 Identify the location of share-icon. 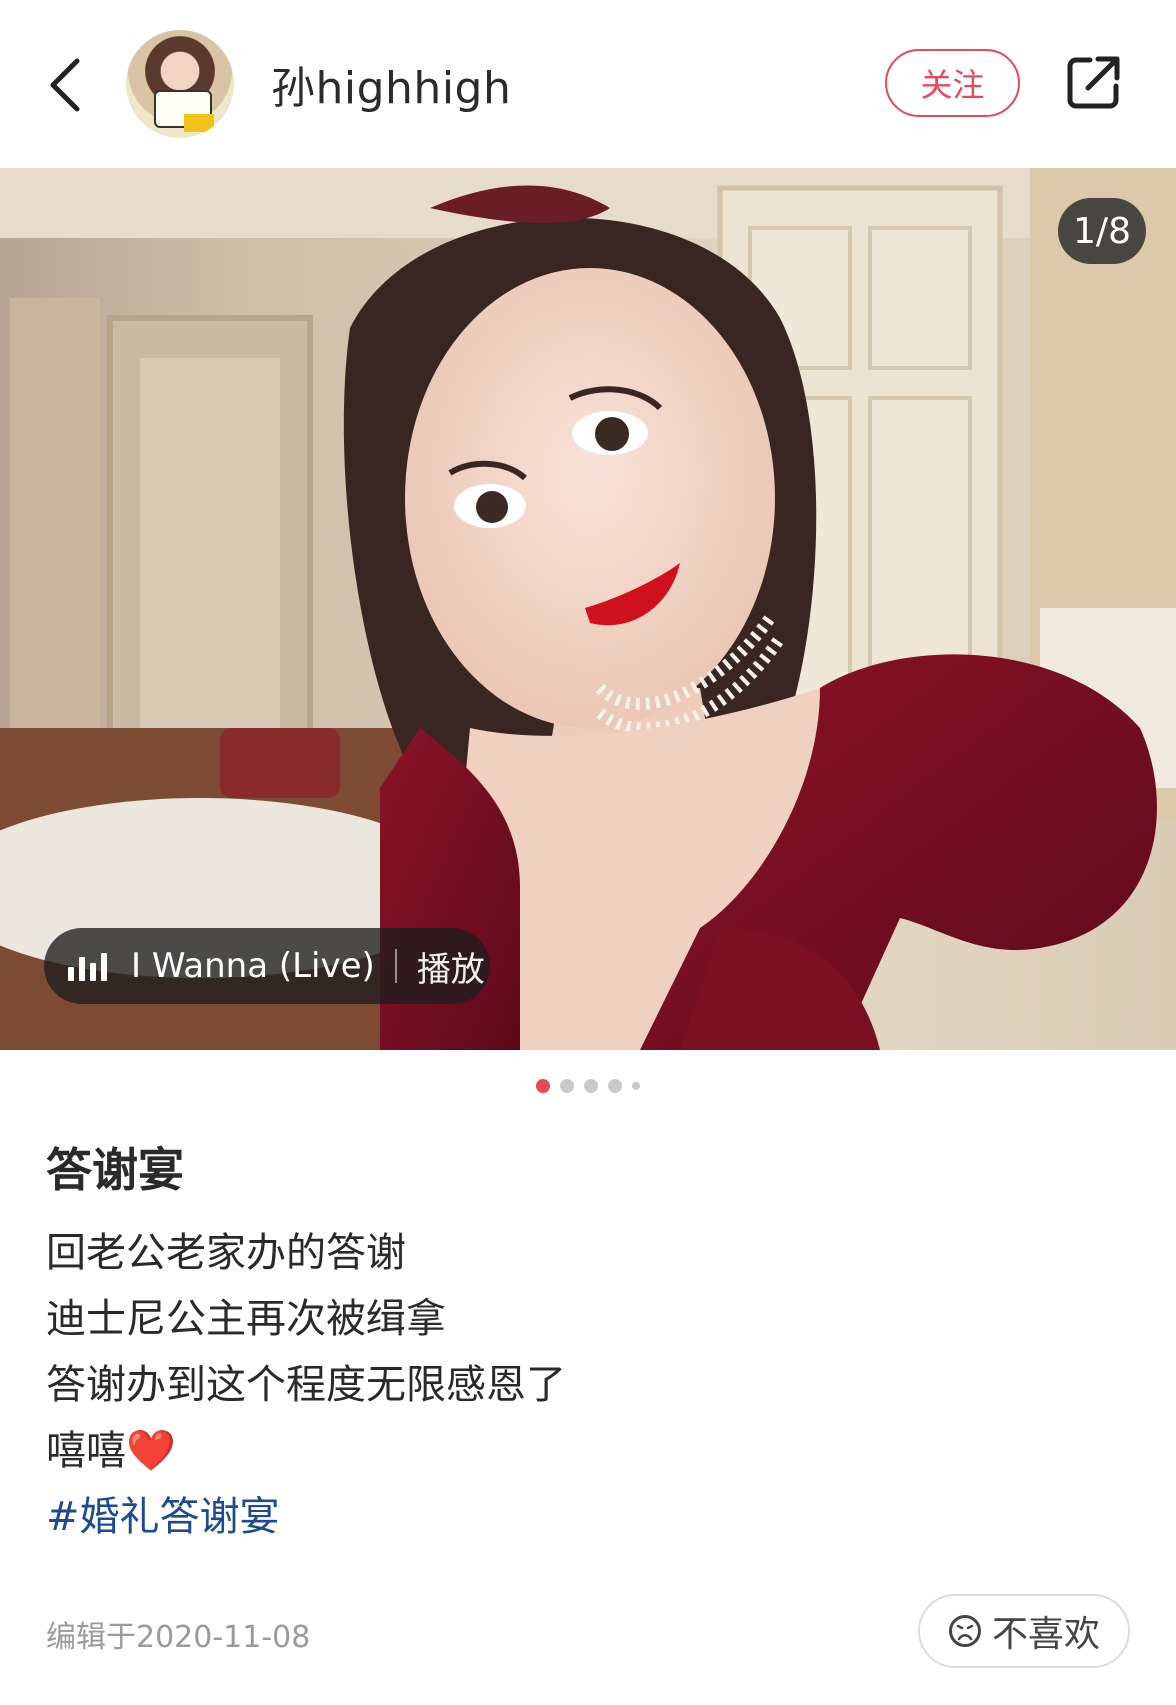
(1093, 82).